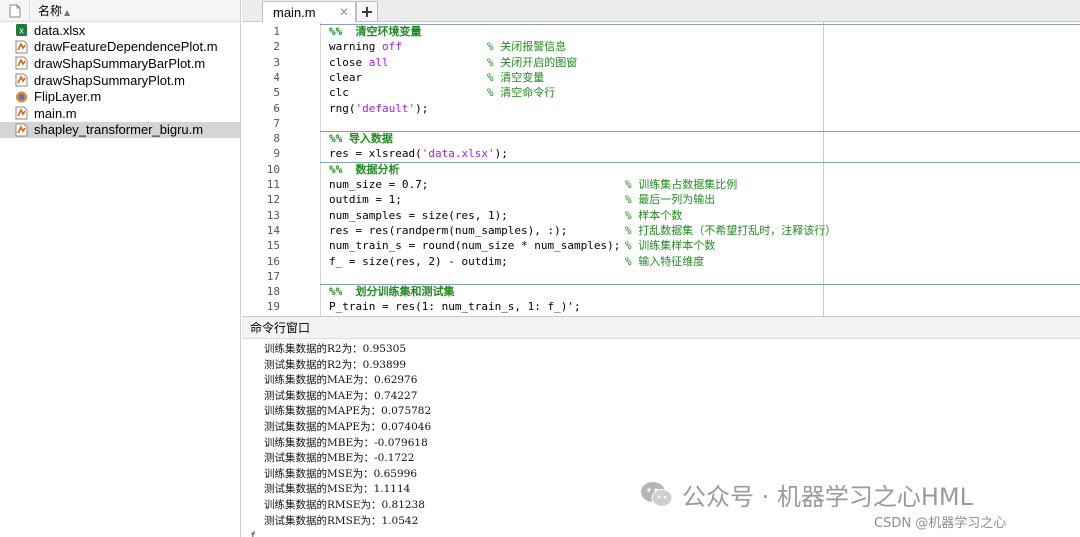  What do you see at coordinates (670, 246) in the screenshot?
I see `code-comment: % 训练集样本个数` at bounding box center [670, 246].